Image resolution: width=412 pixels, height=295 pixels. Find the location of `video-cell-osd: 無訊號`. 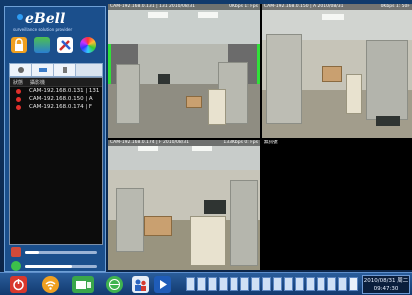

video-cell-osd: 無訊號 is located at coordinates (337, 143).